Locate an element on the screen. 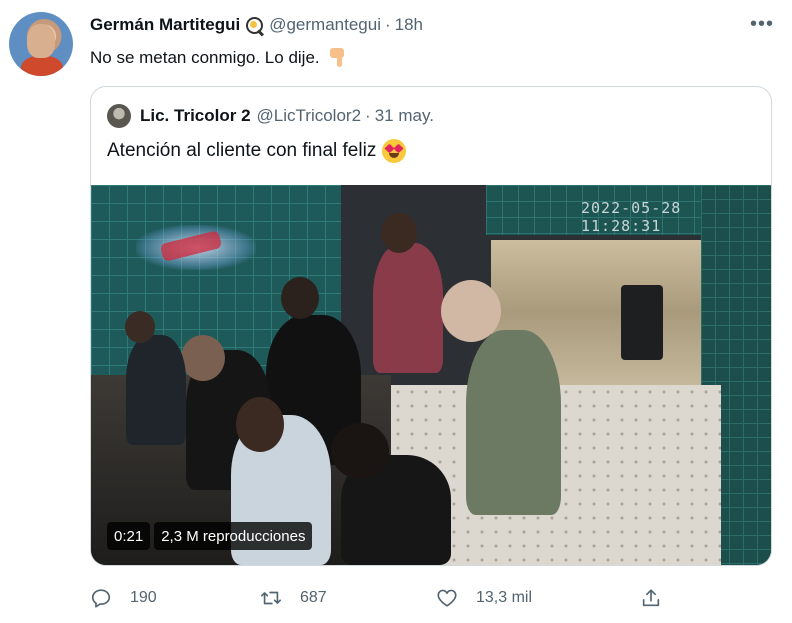 The height and width of the screenshot is (623, 792). more-options-icon: ••• is located at coordinates (762, 24).